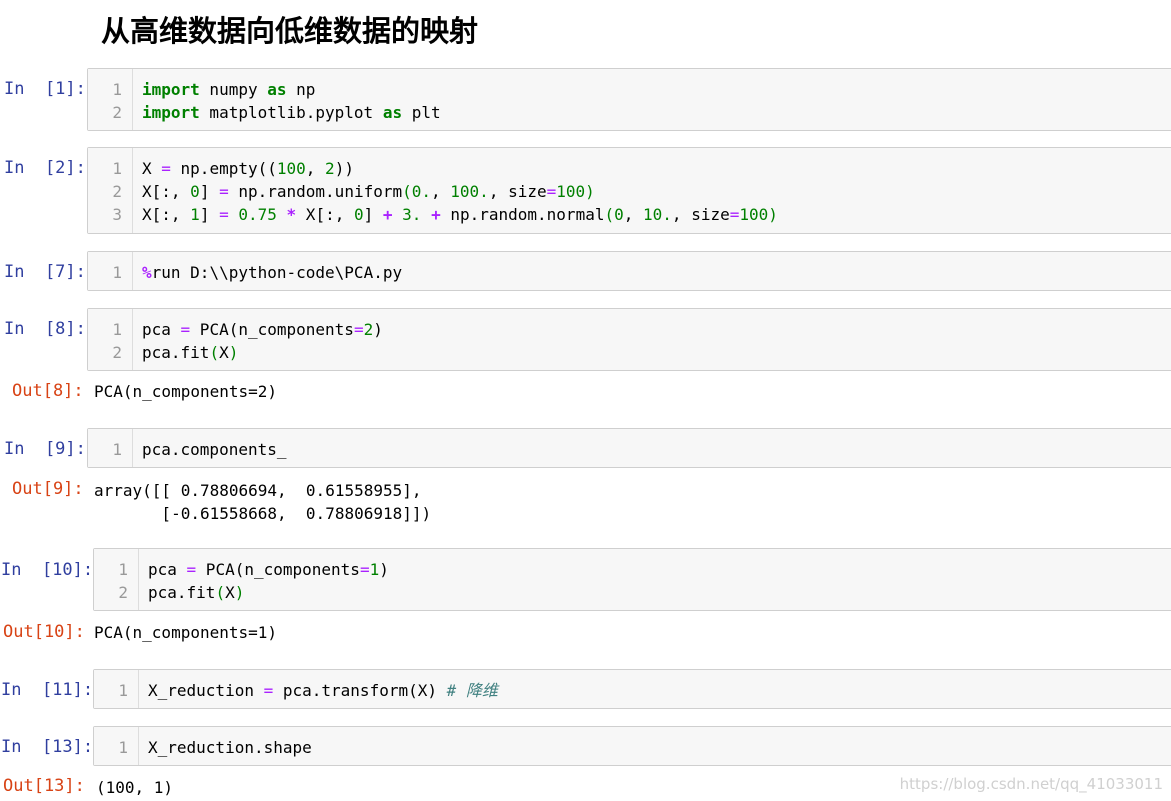 This screenshot has height=801, width=1171. What do you see at coordinates (214, 449) in the screenshot?
I see `code-editor: pca.components_` at bounding box center [214, 449].